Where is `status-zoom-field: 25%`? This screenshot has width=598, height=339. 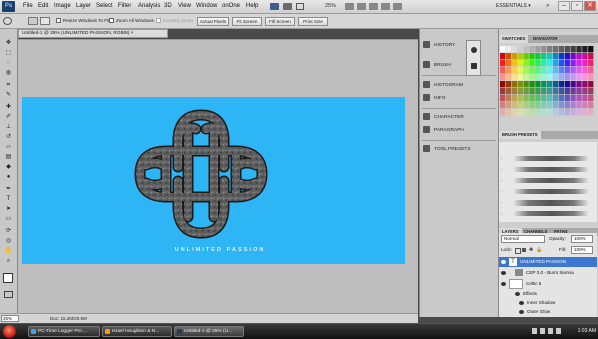
status-zoom-field: 25% is located at coordinates (10, 318).